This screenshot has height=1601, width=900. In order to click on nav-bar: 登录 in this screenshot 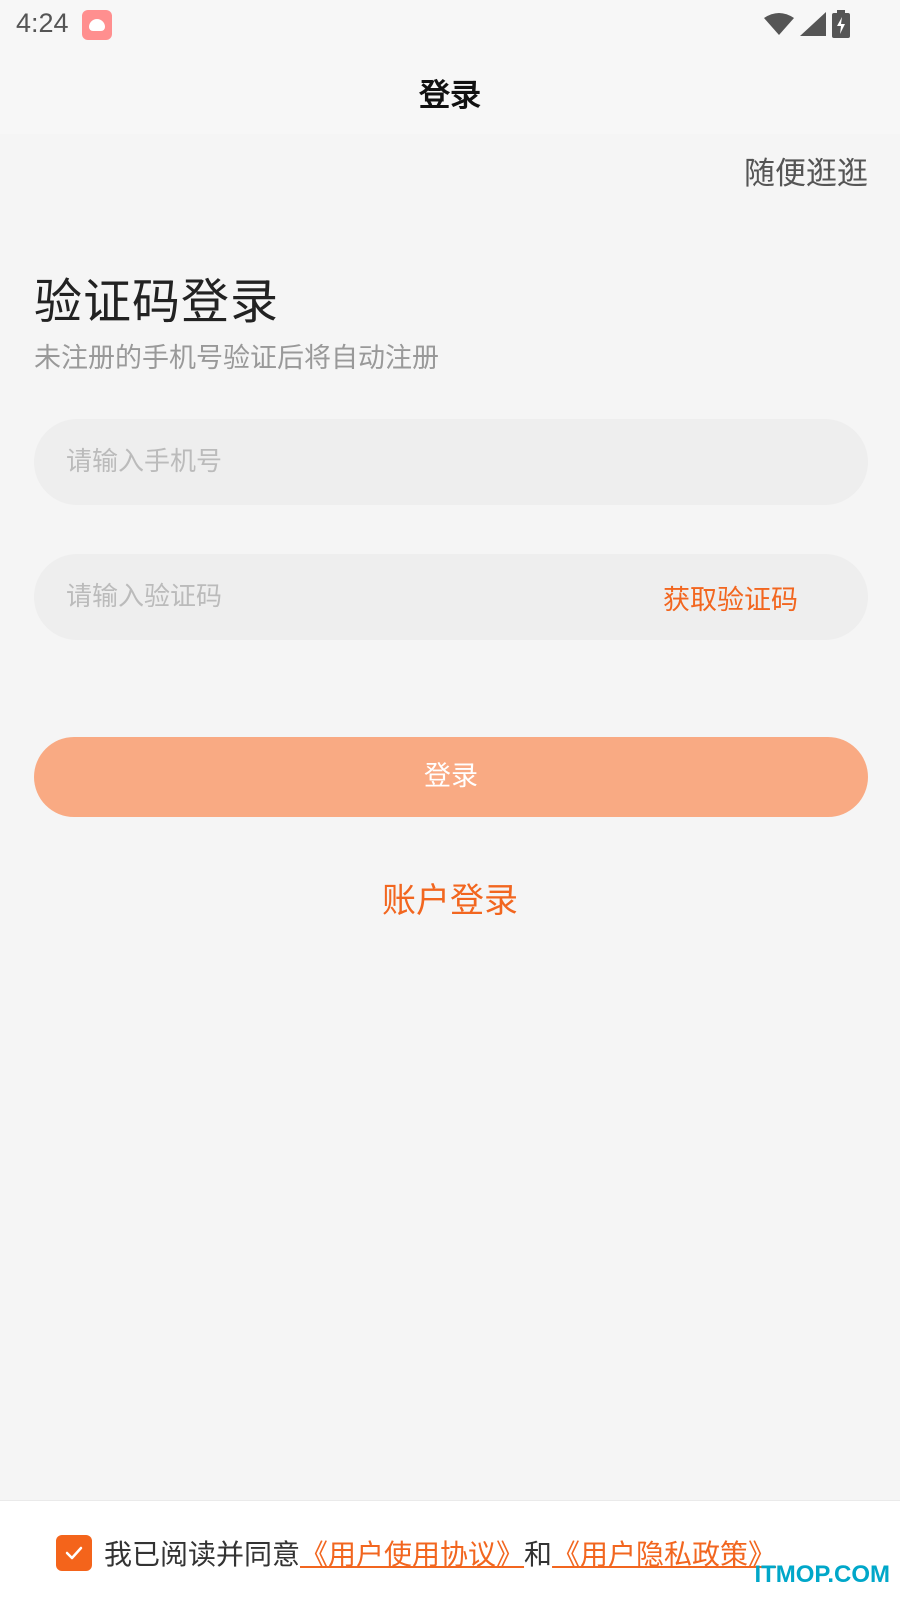, I will do `click(450, 91)`.